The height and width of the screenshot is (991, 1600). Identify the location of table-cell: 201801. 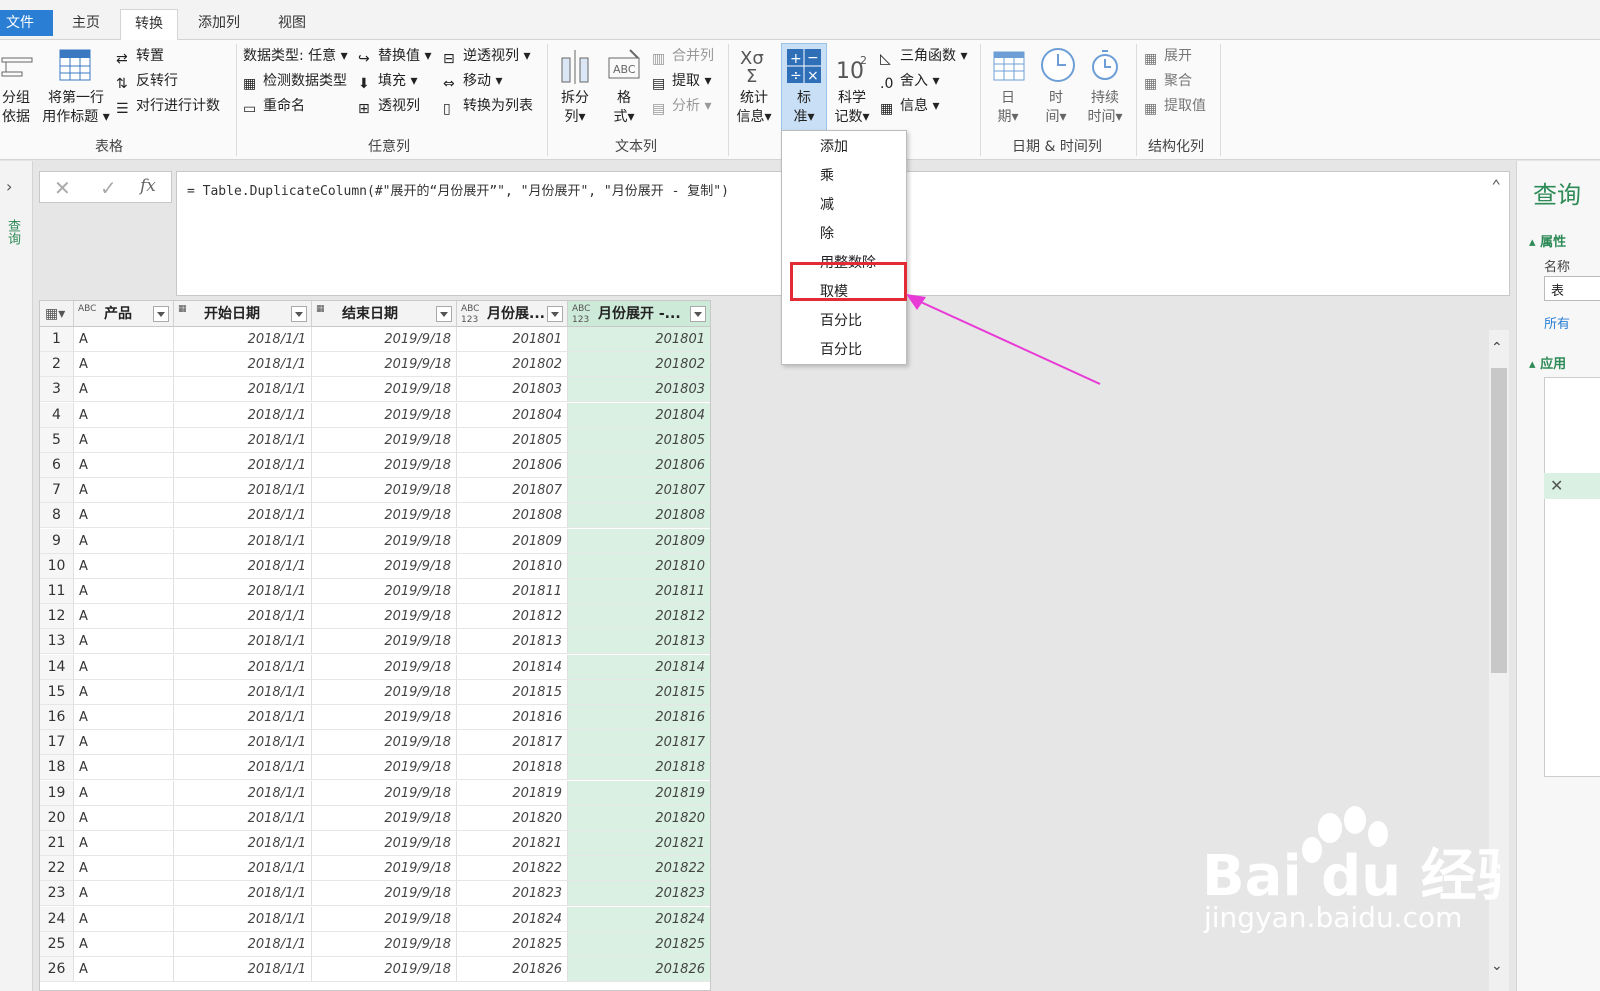
(512, 339).